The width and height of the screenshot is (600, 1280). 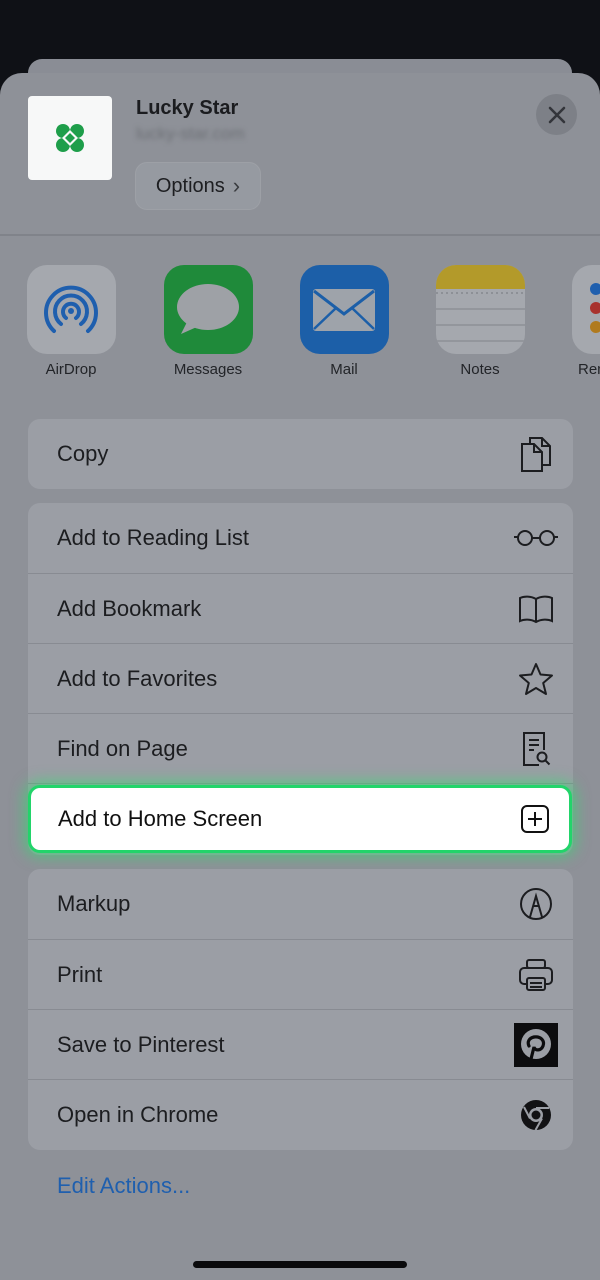 I want to click on notes-icon, so click(x=480, y=309).